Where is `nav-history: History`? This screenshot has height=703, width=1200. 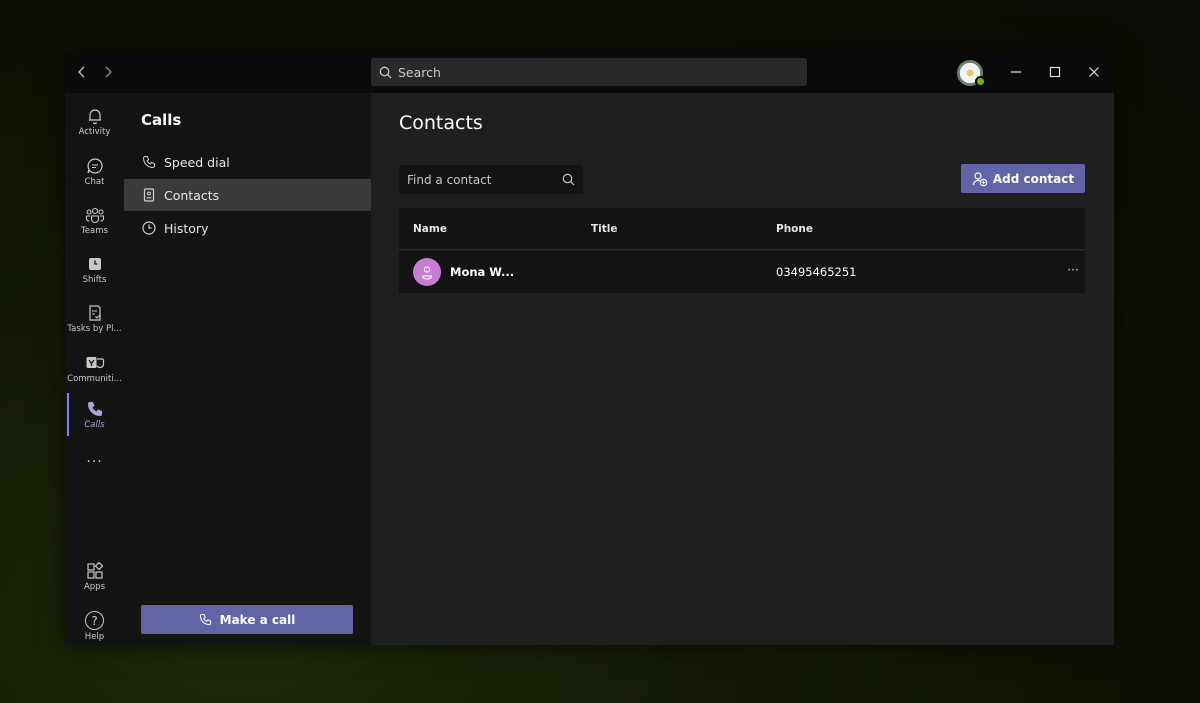
nav-history: History is located at coordinates (247, 228).